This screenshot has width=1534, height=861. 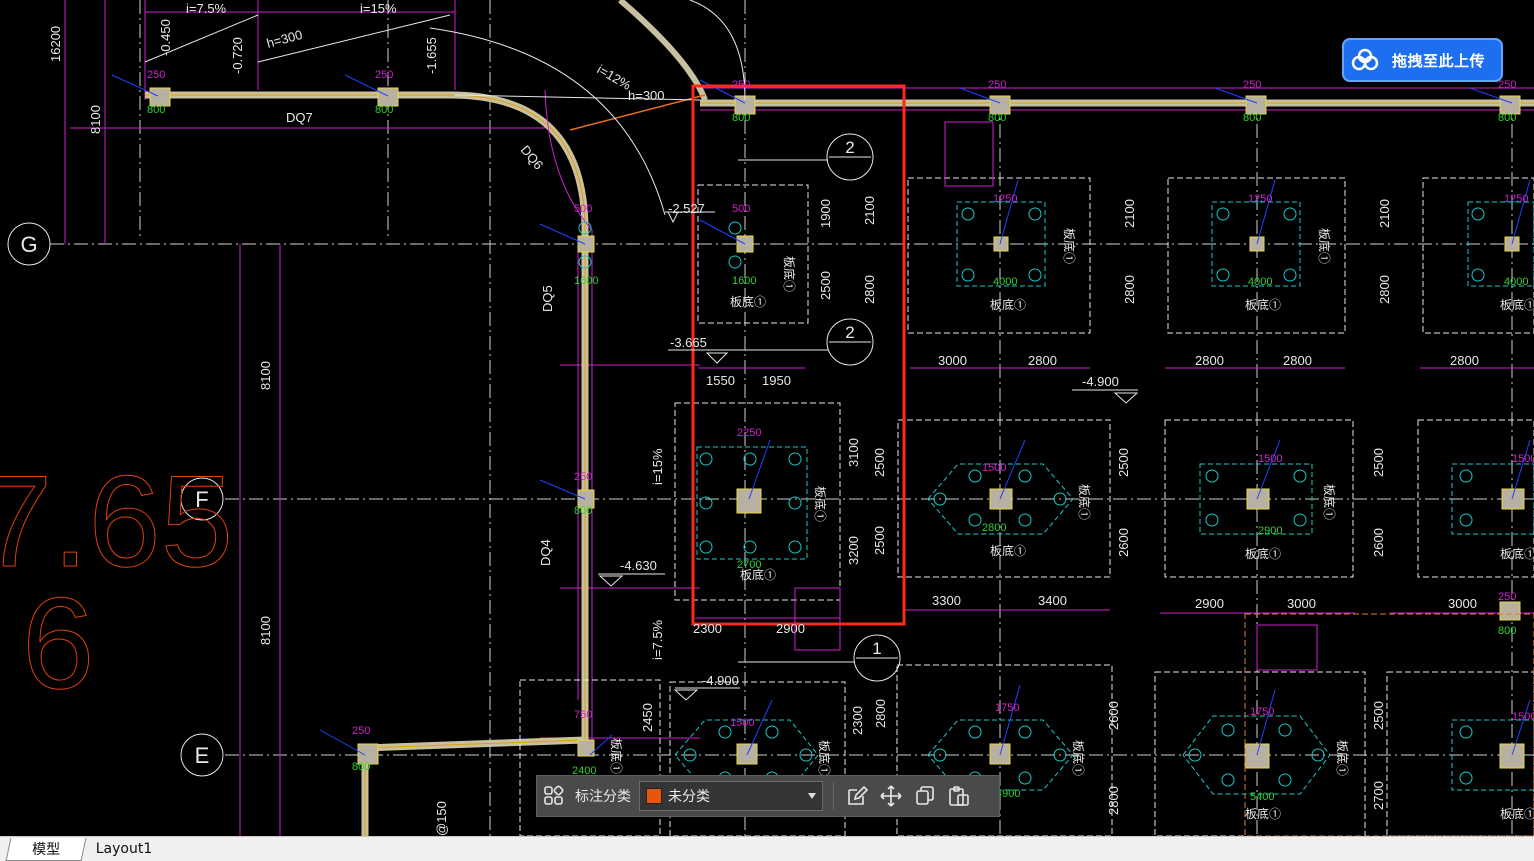 What do you see at coordinates (202, 755) in the screenshot?
I see `grid-axis-E: E` at bounding box center [202, 755].